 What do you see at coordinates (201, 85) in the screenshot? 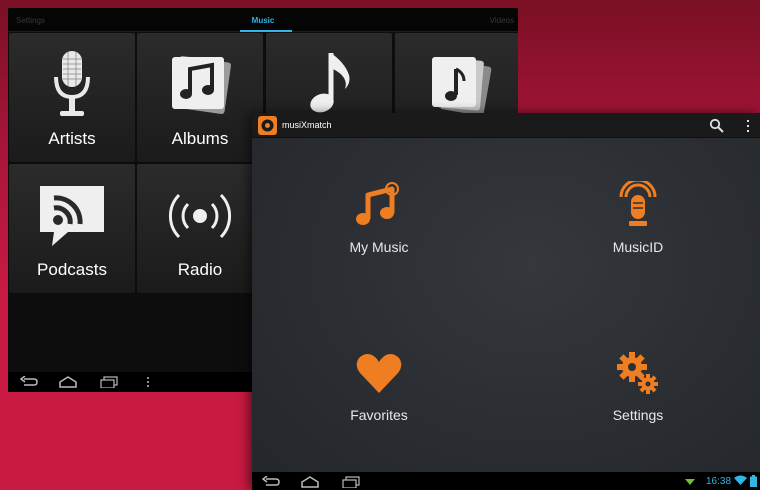
I see `album-icon` at bounding box center [201, 85].